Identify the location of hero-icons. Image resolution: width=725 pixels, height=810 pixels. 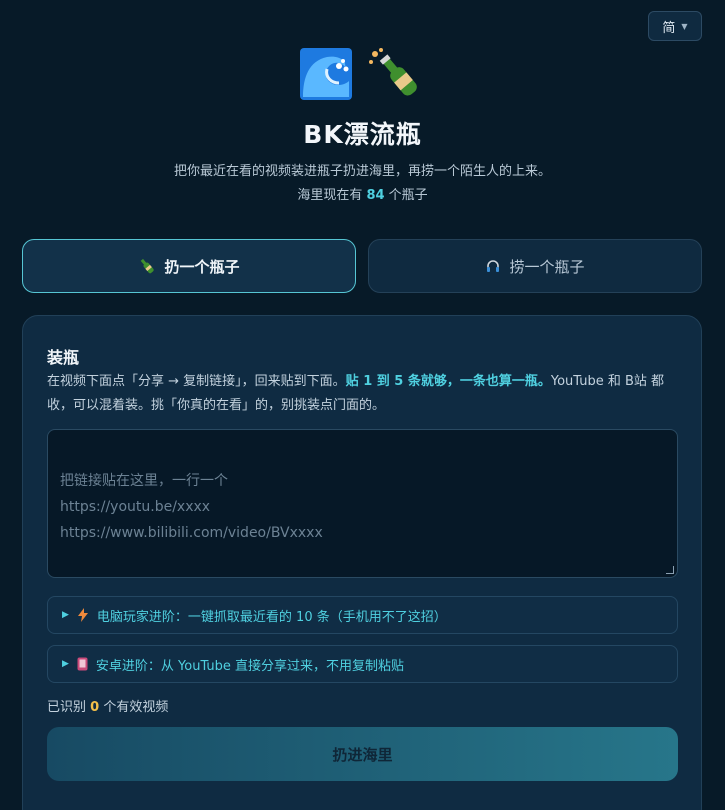
(362, 74).